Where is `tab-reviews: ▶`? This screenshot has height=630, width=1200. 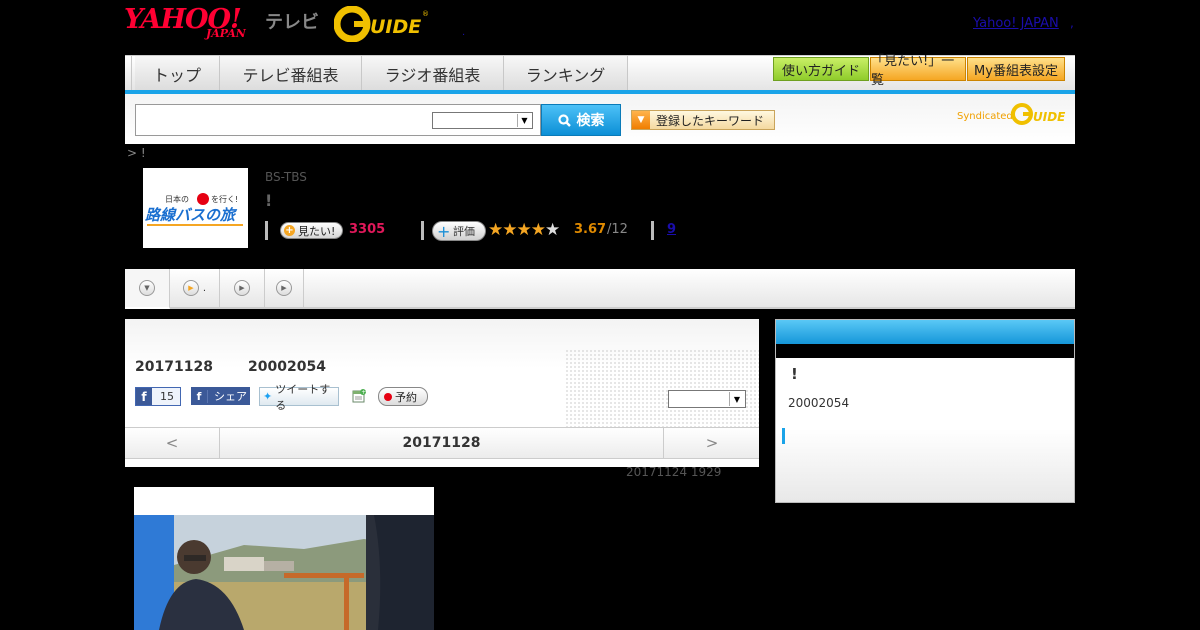 tab-reviews: ▶ is located at coordinates (242, 288).